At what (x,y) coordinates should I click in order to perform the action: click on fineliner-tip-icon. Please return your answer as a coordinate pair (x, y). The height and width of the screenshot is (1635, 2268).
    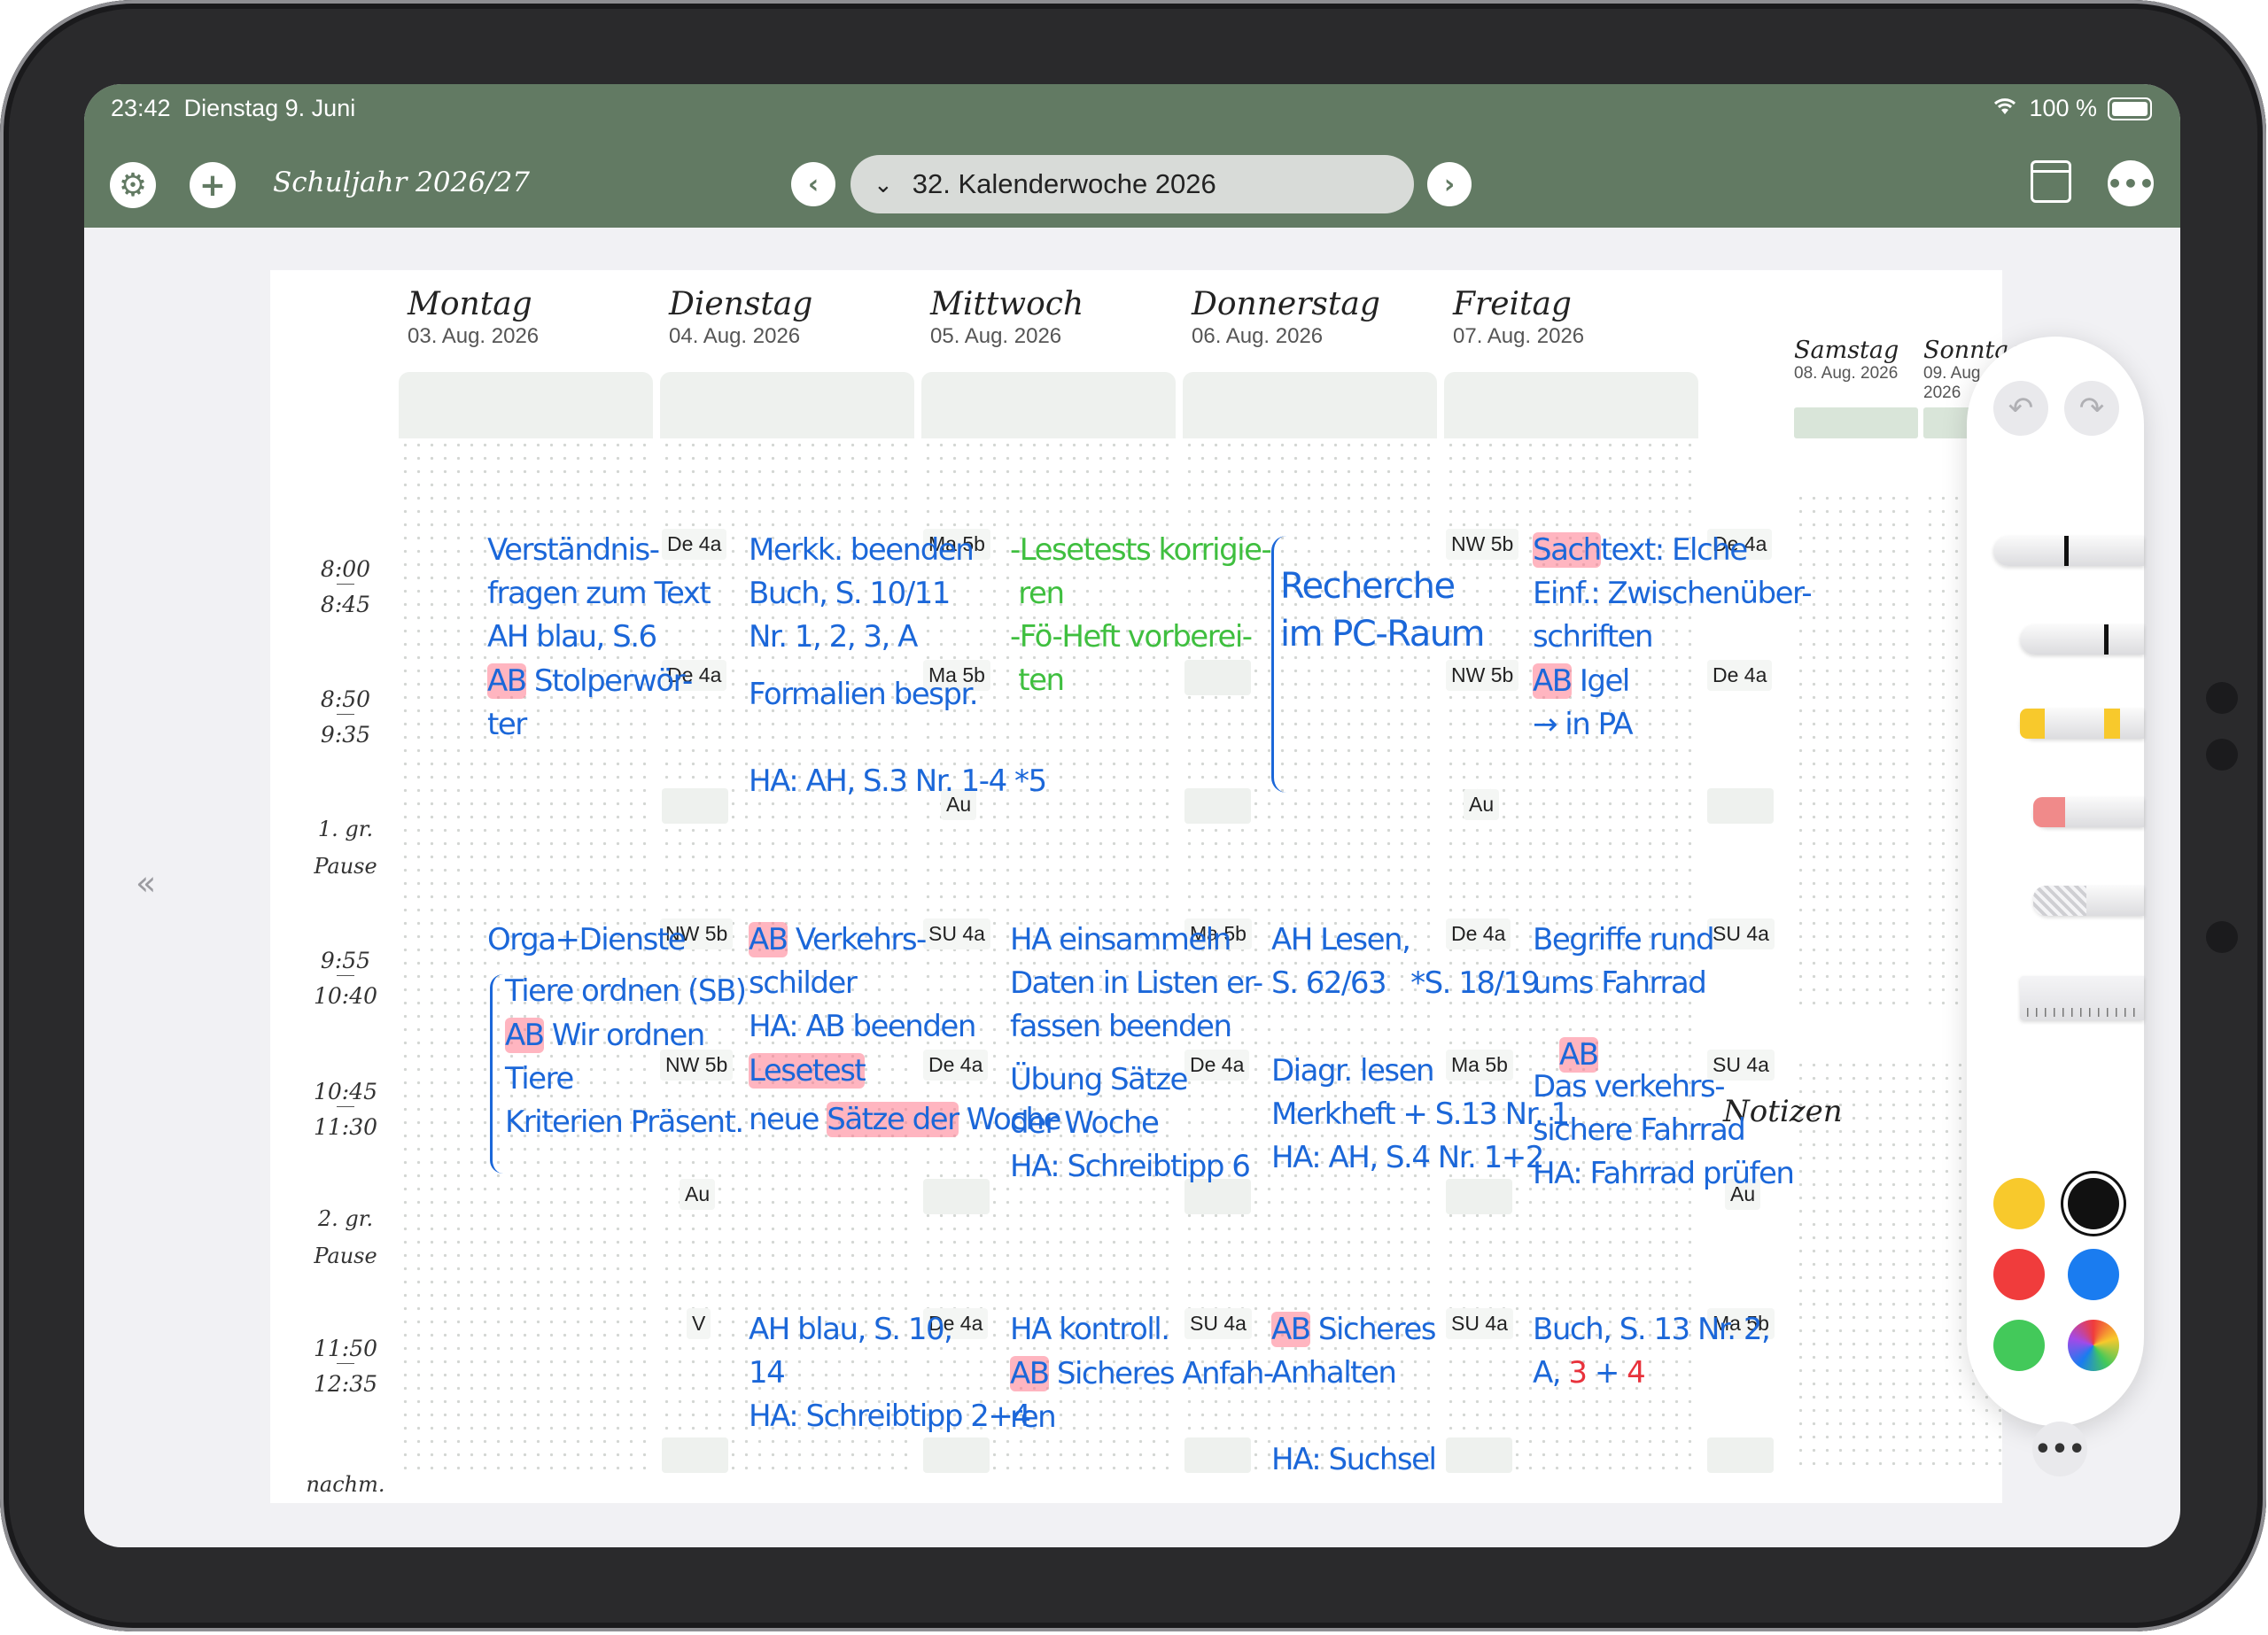
    Looking at the image, I should click on (2106, 639).